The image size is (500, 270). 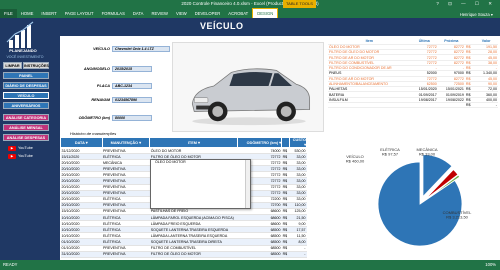 I want to click on monthly-analysis-button: ANÁLISE MENSAL, so click(x=26, y=127).